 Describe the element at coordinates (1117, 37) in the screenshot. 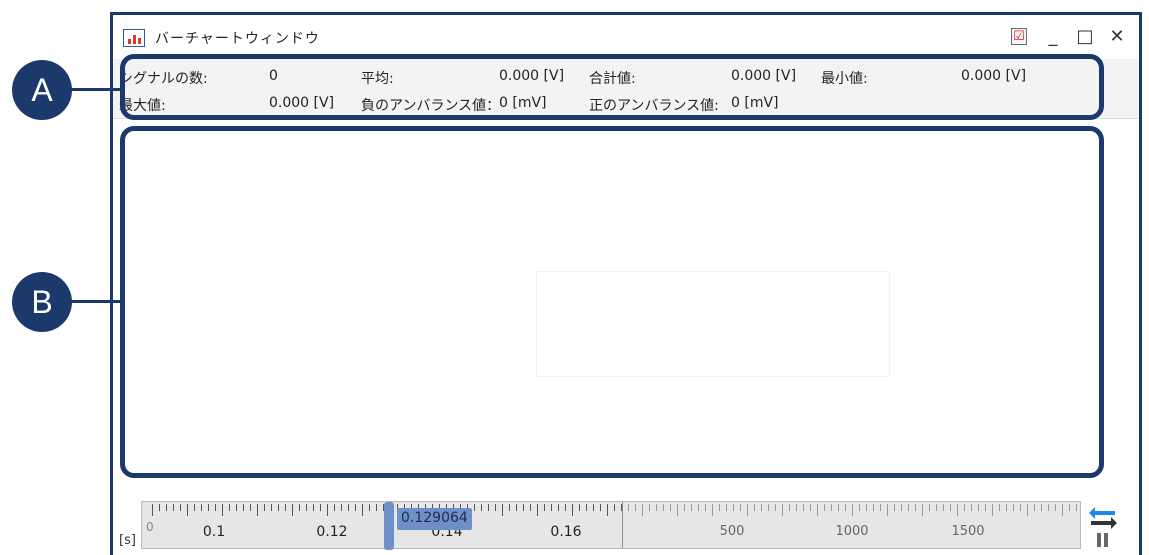

I see `close-button: ✕` at that location.